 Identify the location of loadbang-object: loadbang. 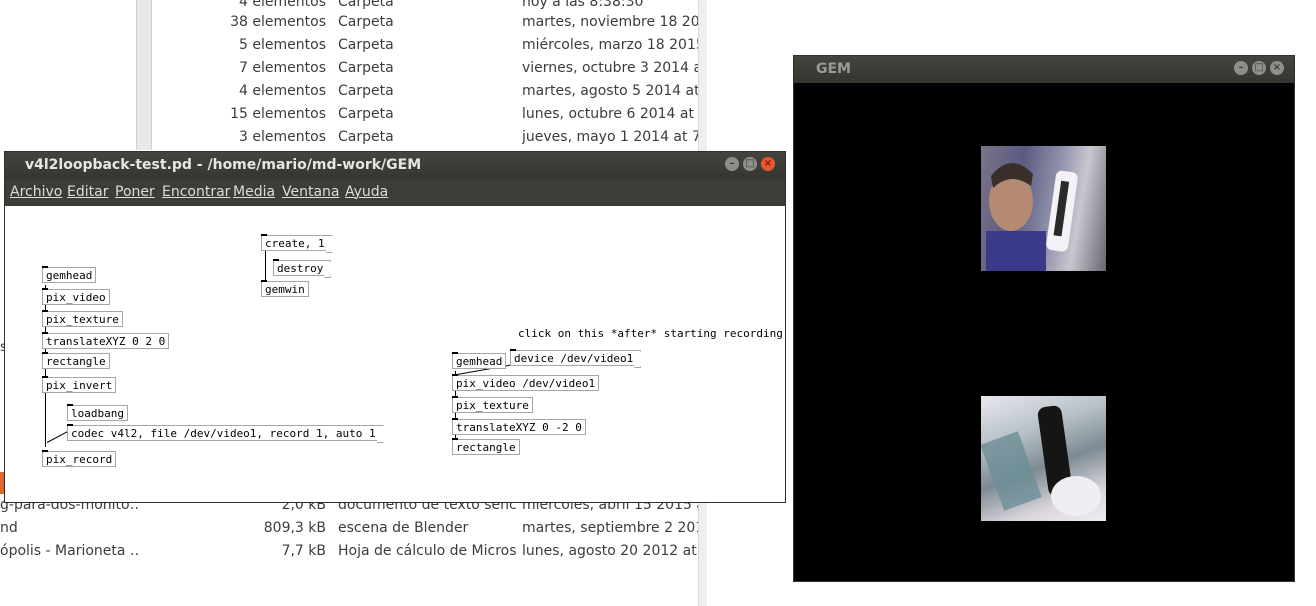
(97, 412).